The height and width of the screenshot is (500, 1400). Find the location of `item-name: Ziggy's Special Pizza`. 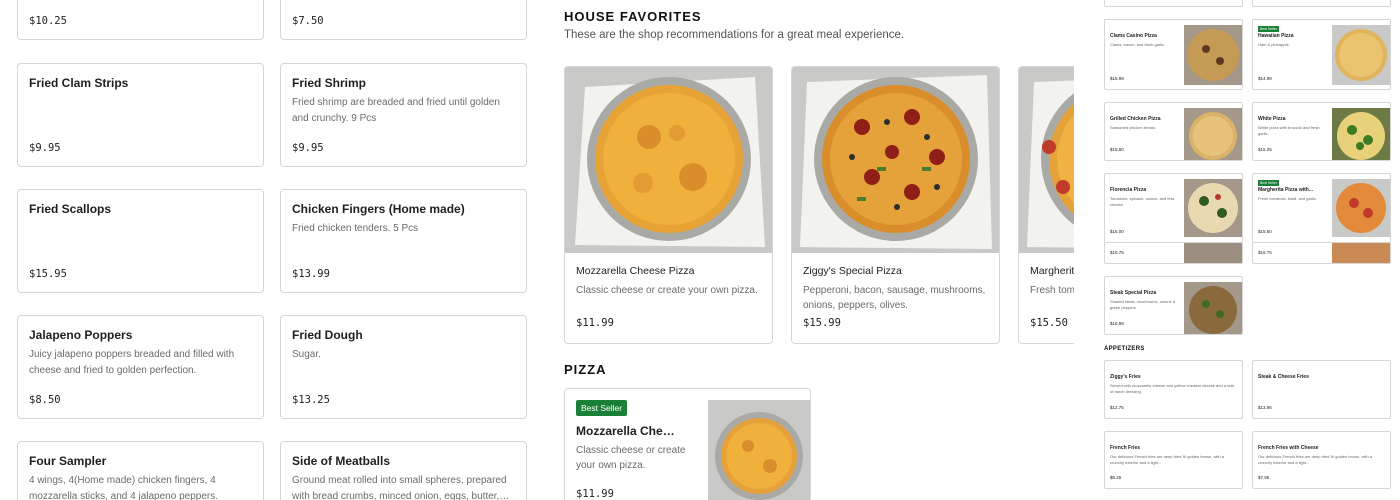

item-name: Ziggy's Special Pizza is located at coordinates (852, 271).